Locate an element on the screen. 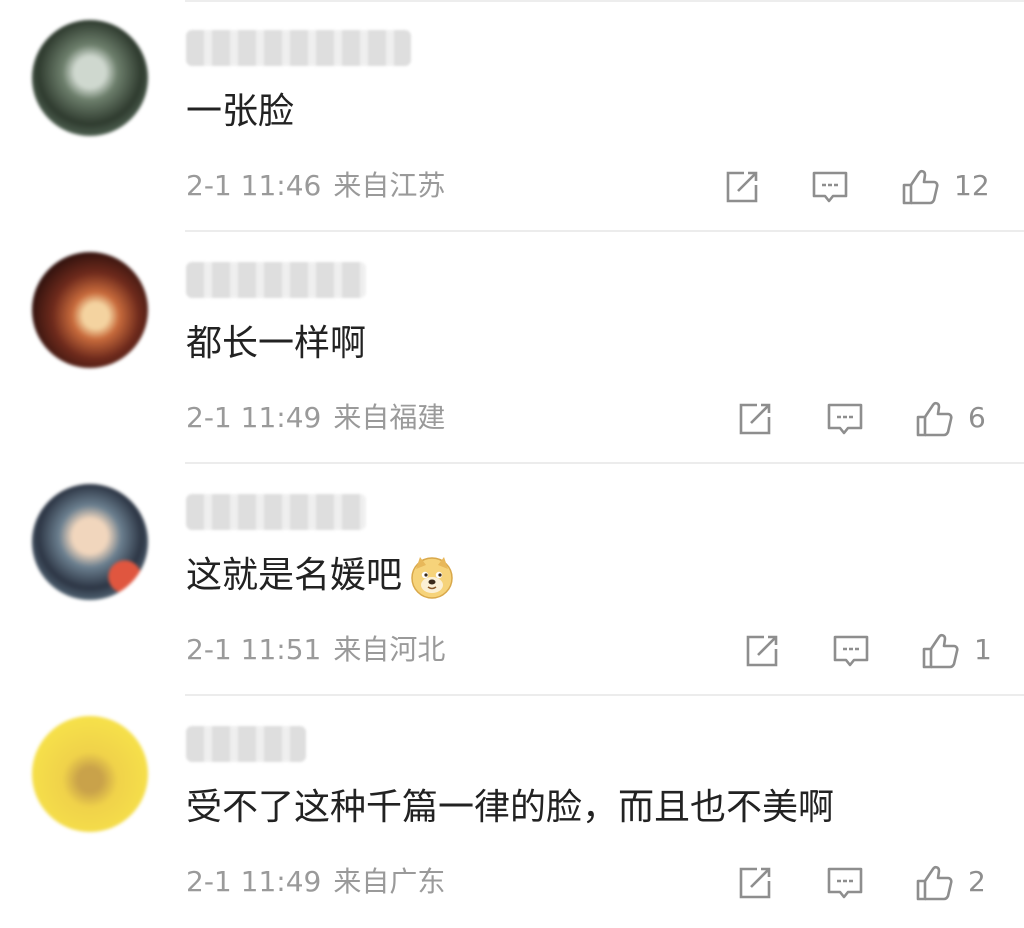  comment-time: 2-1 11:46 is located at coordinates (254, 185).